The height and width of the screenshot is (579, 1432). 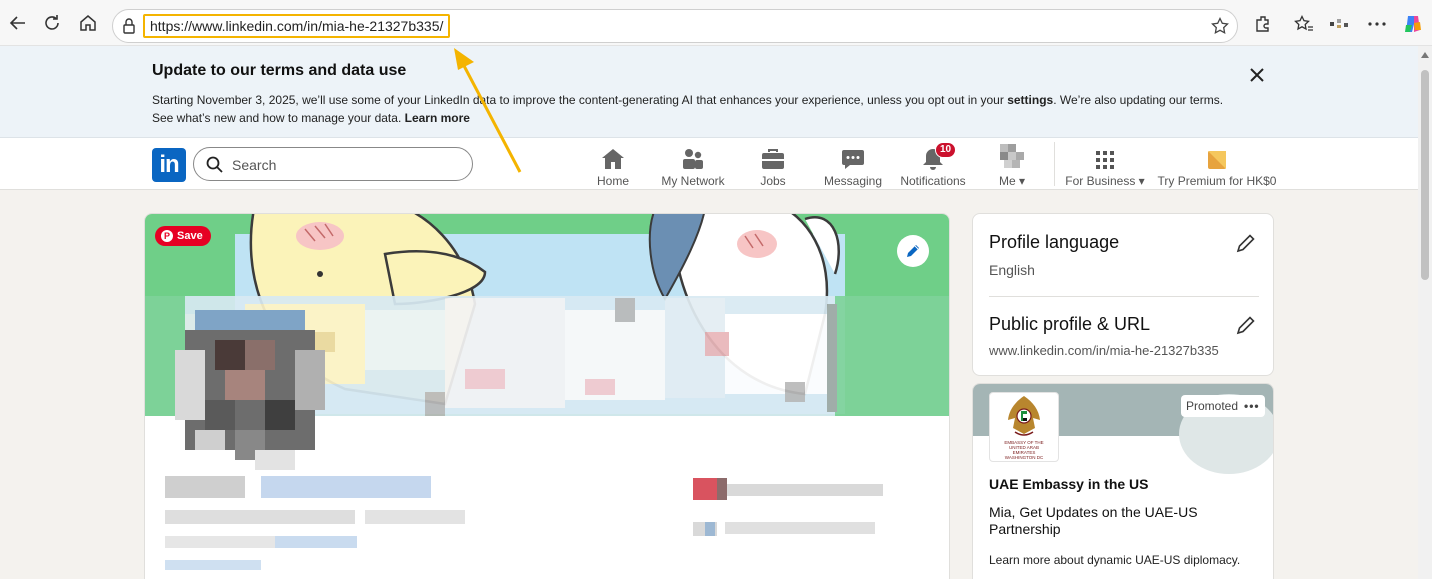 I want to click on briefcase-icon, so click(x=773, y=157).